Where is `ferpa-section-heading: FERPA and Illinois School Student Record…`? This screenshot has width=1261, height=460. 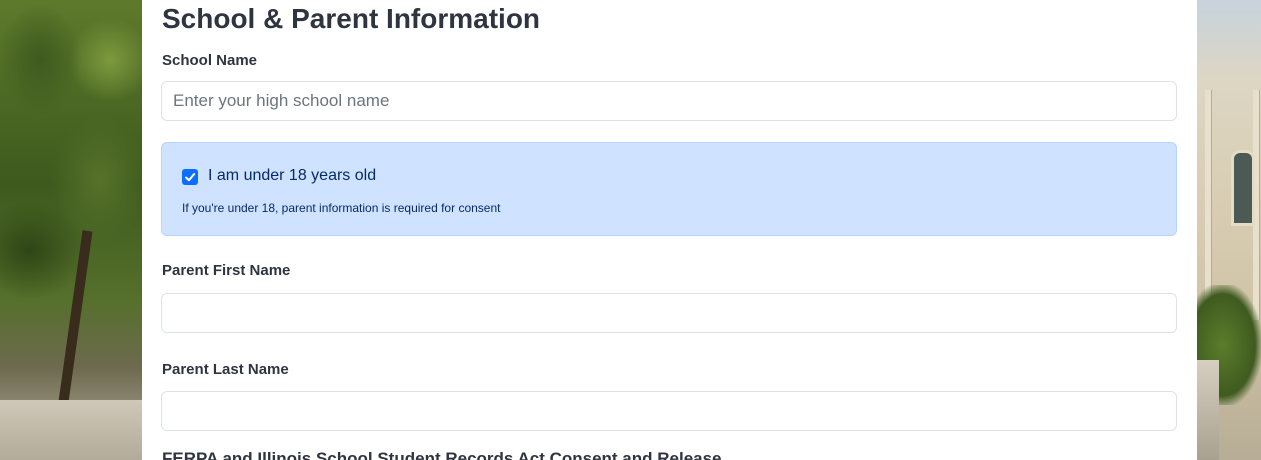 ferpa-section-heading: FERPA and Illinois School Student Record… is located at coordinates (442, 454).